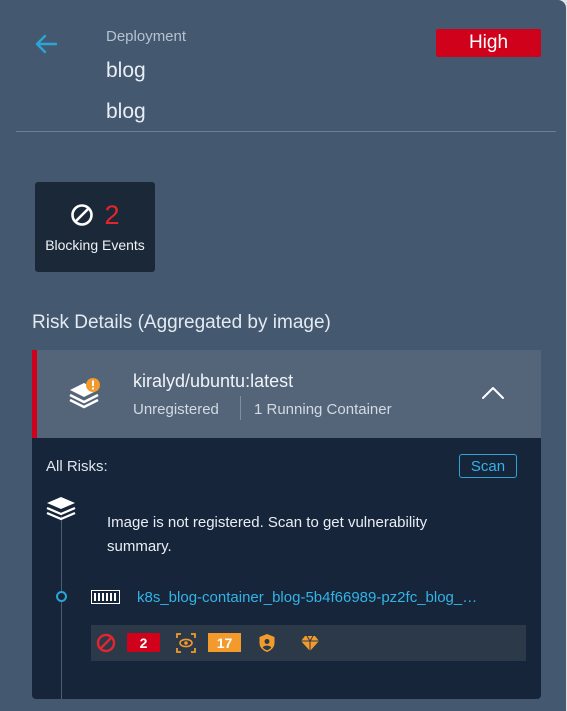 This screenshot has width=567, height=711. I want to click on resource-kind: Deployment, so click(146, 36).